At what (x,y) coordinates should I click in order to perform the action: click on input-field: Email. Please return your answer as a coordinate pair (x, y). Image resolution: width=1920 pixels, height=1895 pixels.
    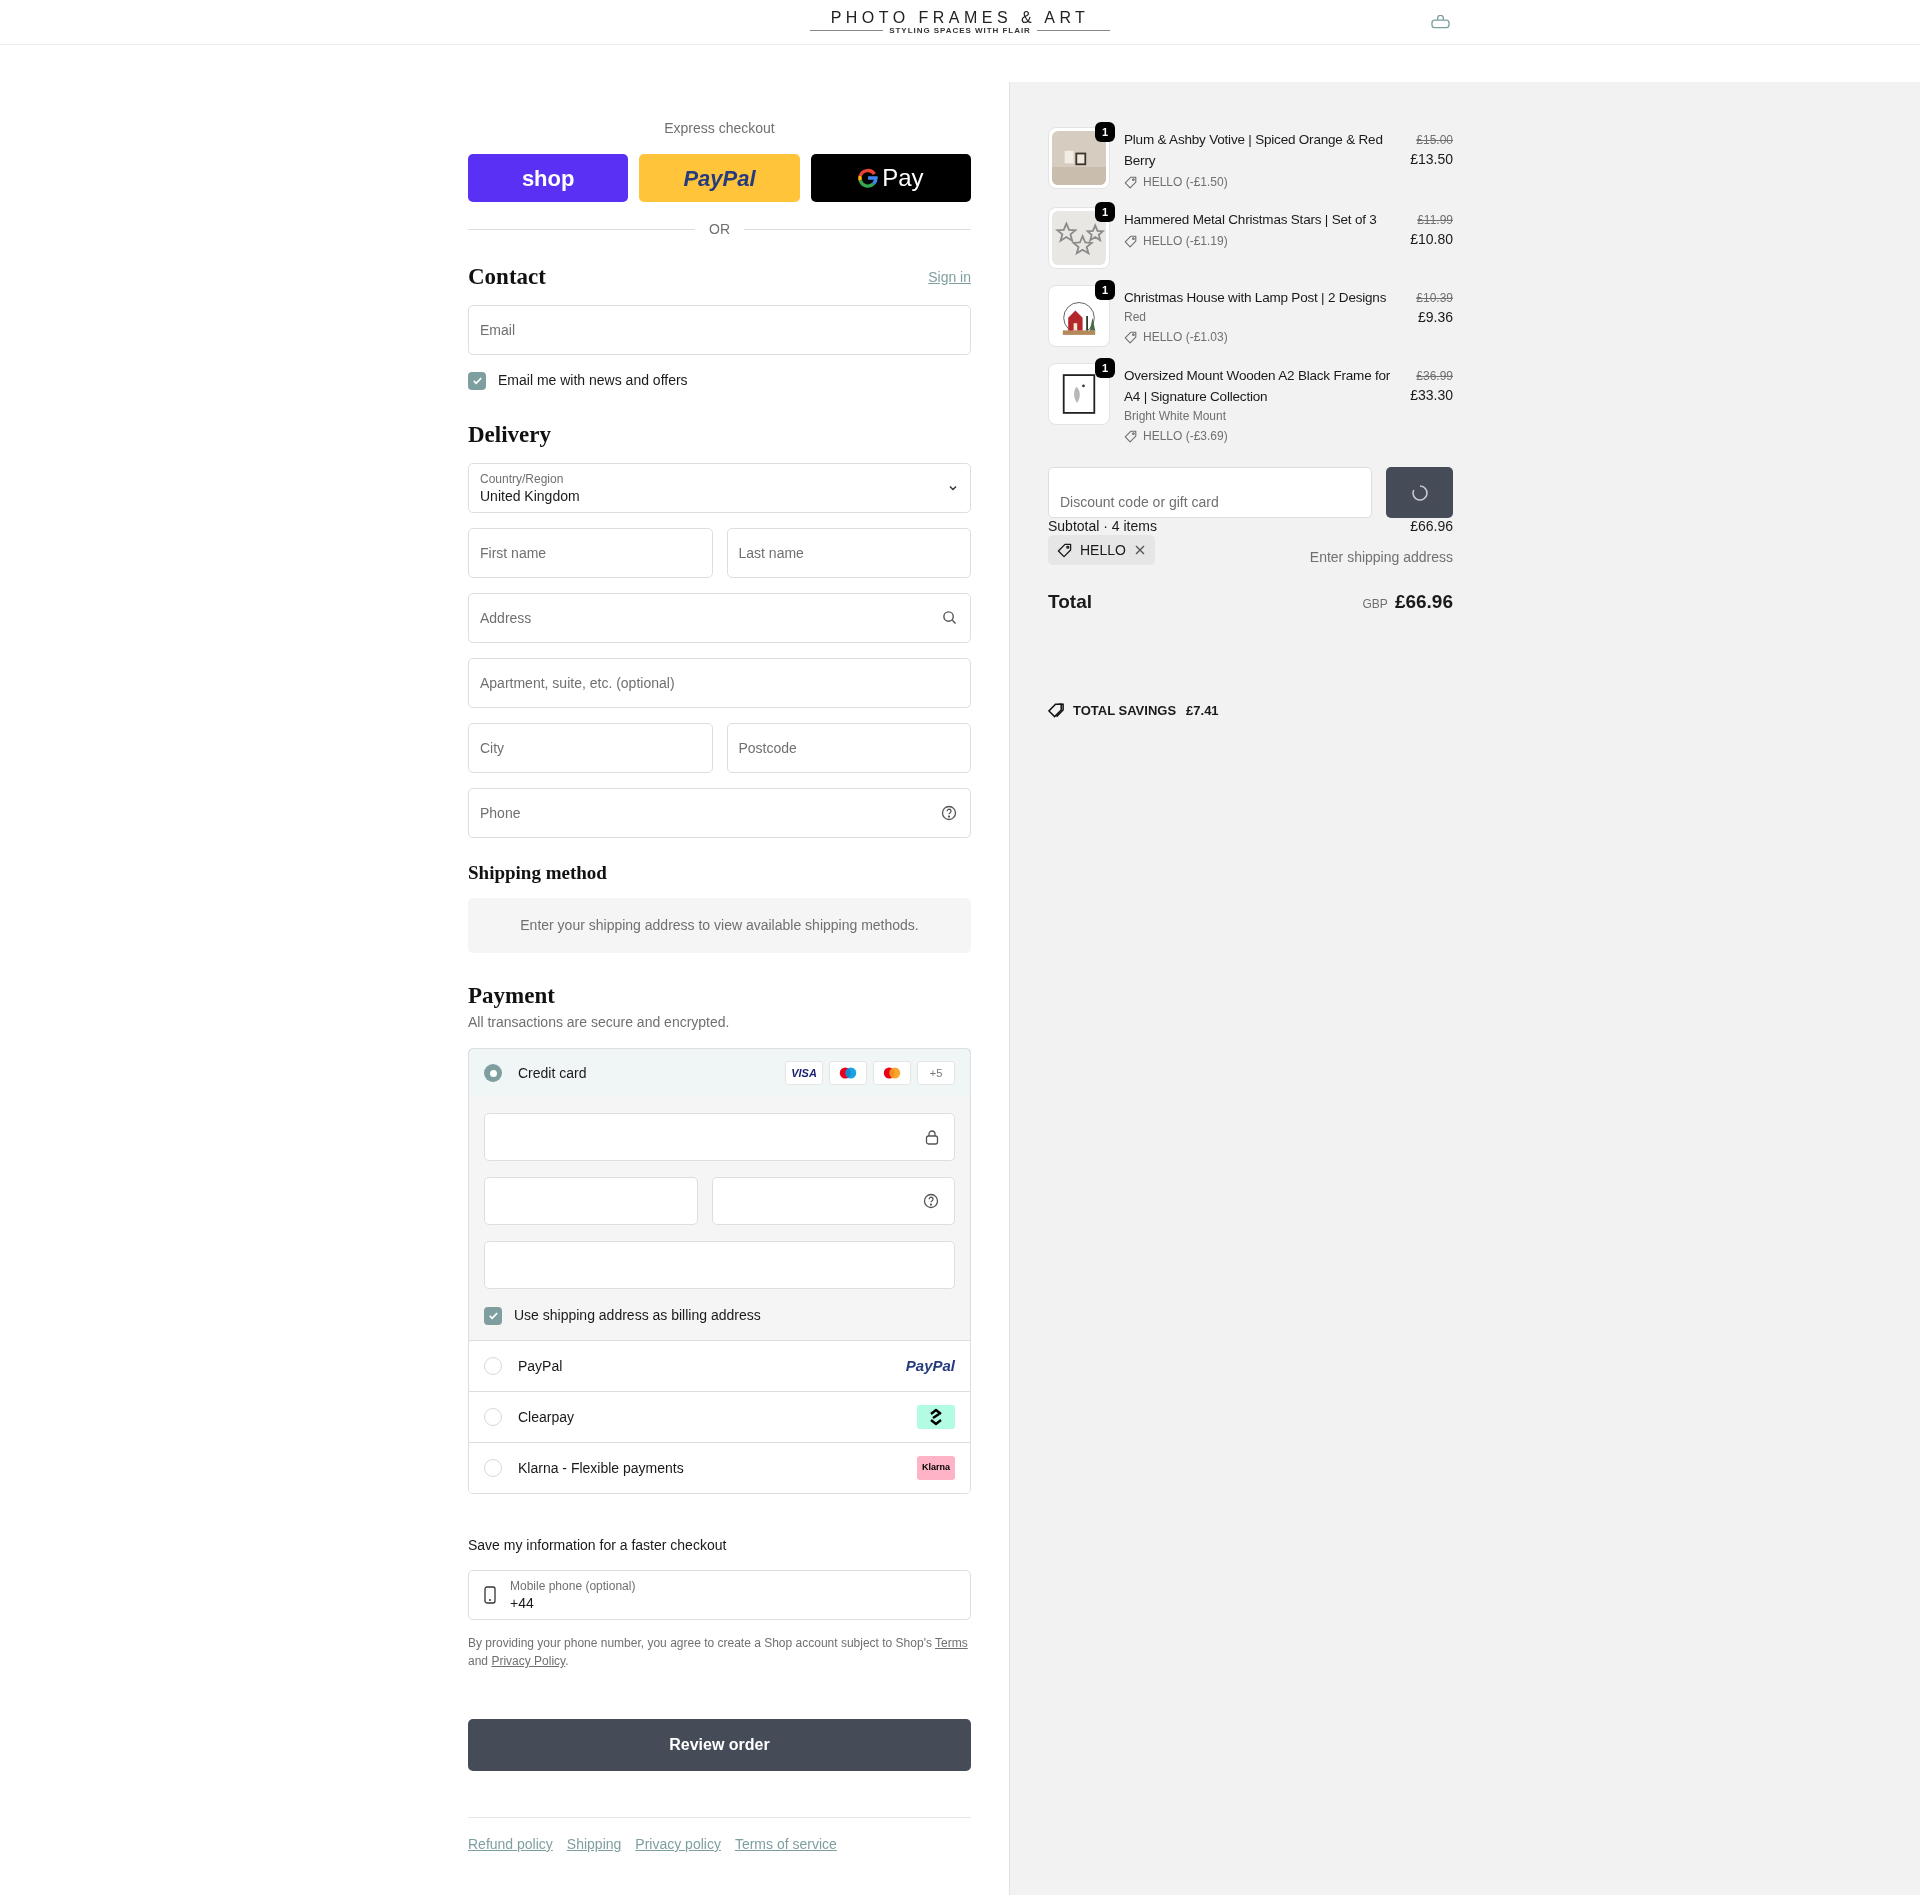
    Looking at the image, I should click on (719, 330).